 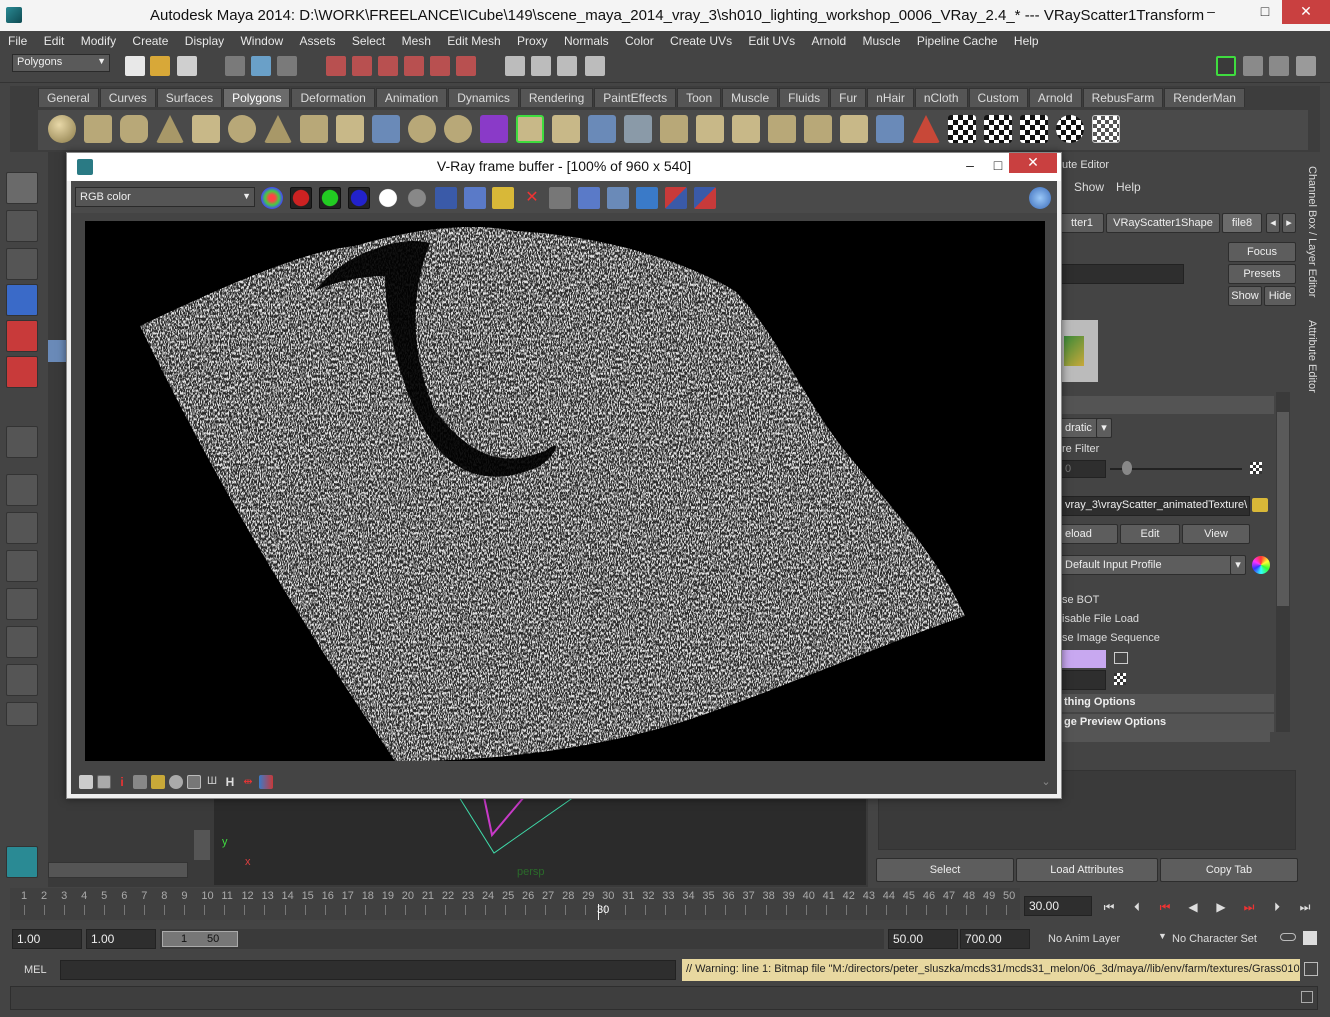 What do you see at coordinates (560, 198) in the screenshot?
I see `track-mouse-icon` at bounding box center [560, 198].